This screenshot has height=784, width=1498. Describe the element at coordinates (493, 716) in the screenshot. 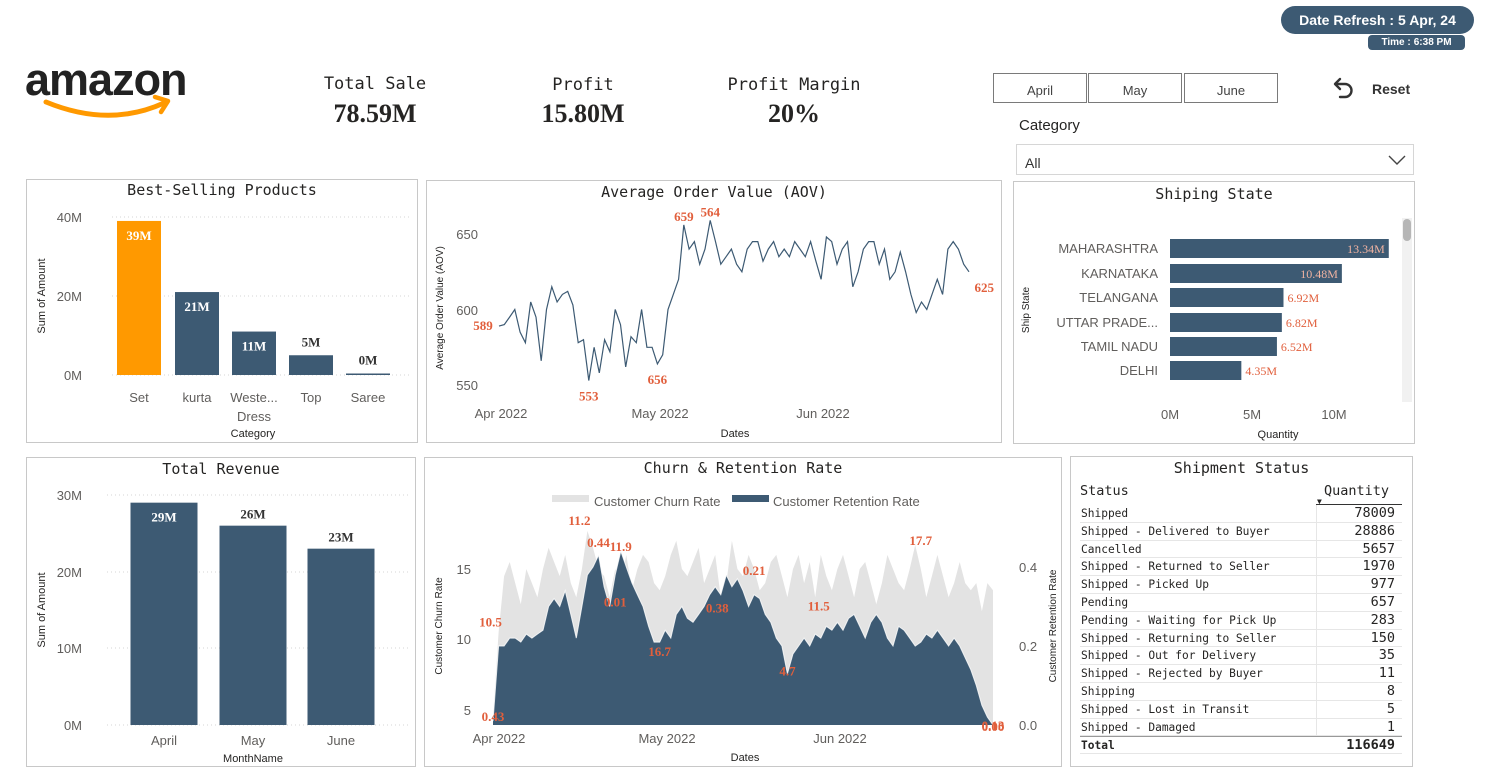

I see `churn-point-label: 0.43` at that location.